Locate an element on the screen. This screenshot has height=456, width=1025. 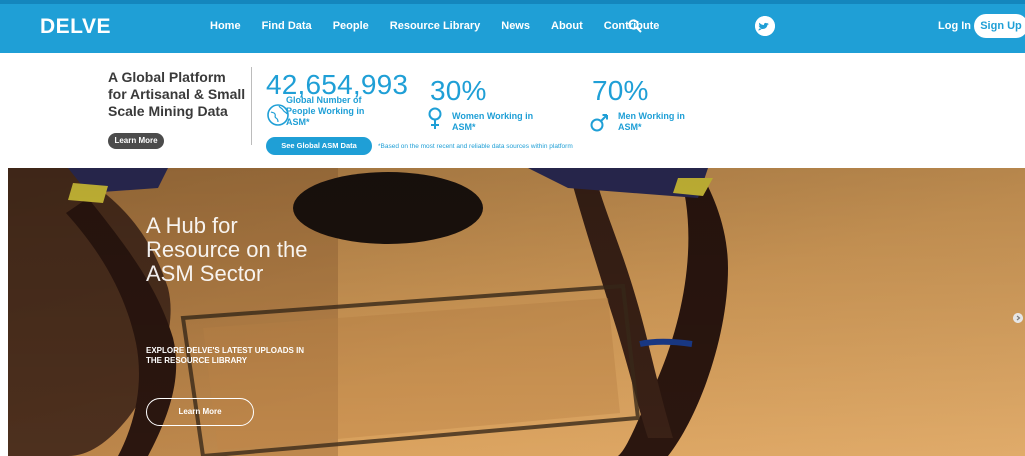
login-link: Log In is located at coordinates (954, 26).